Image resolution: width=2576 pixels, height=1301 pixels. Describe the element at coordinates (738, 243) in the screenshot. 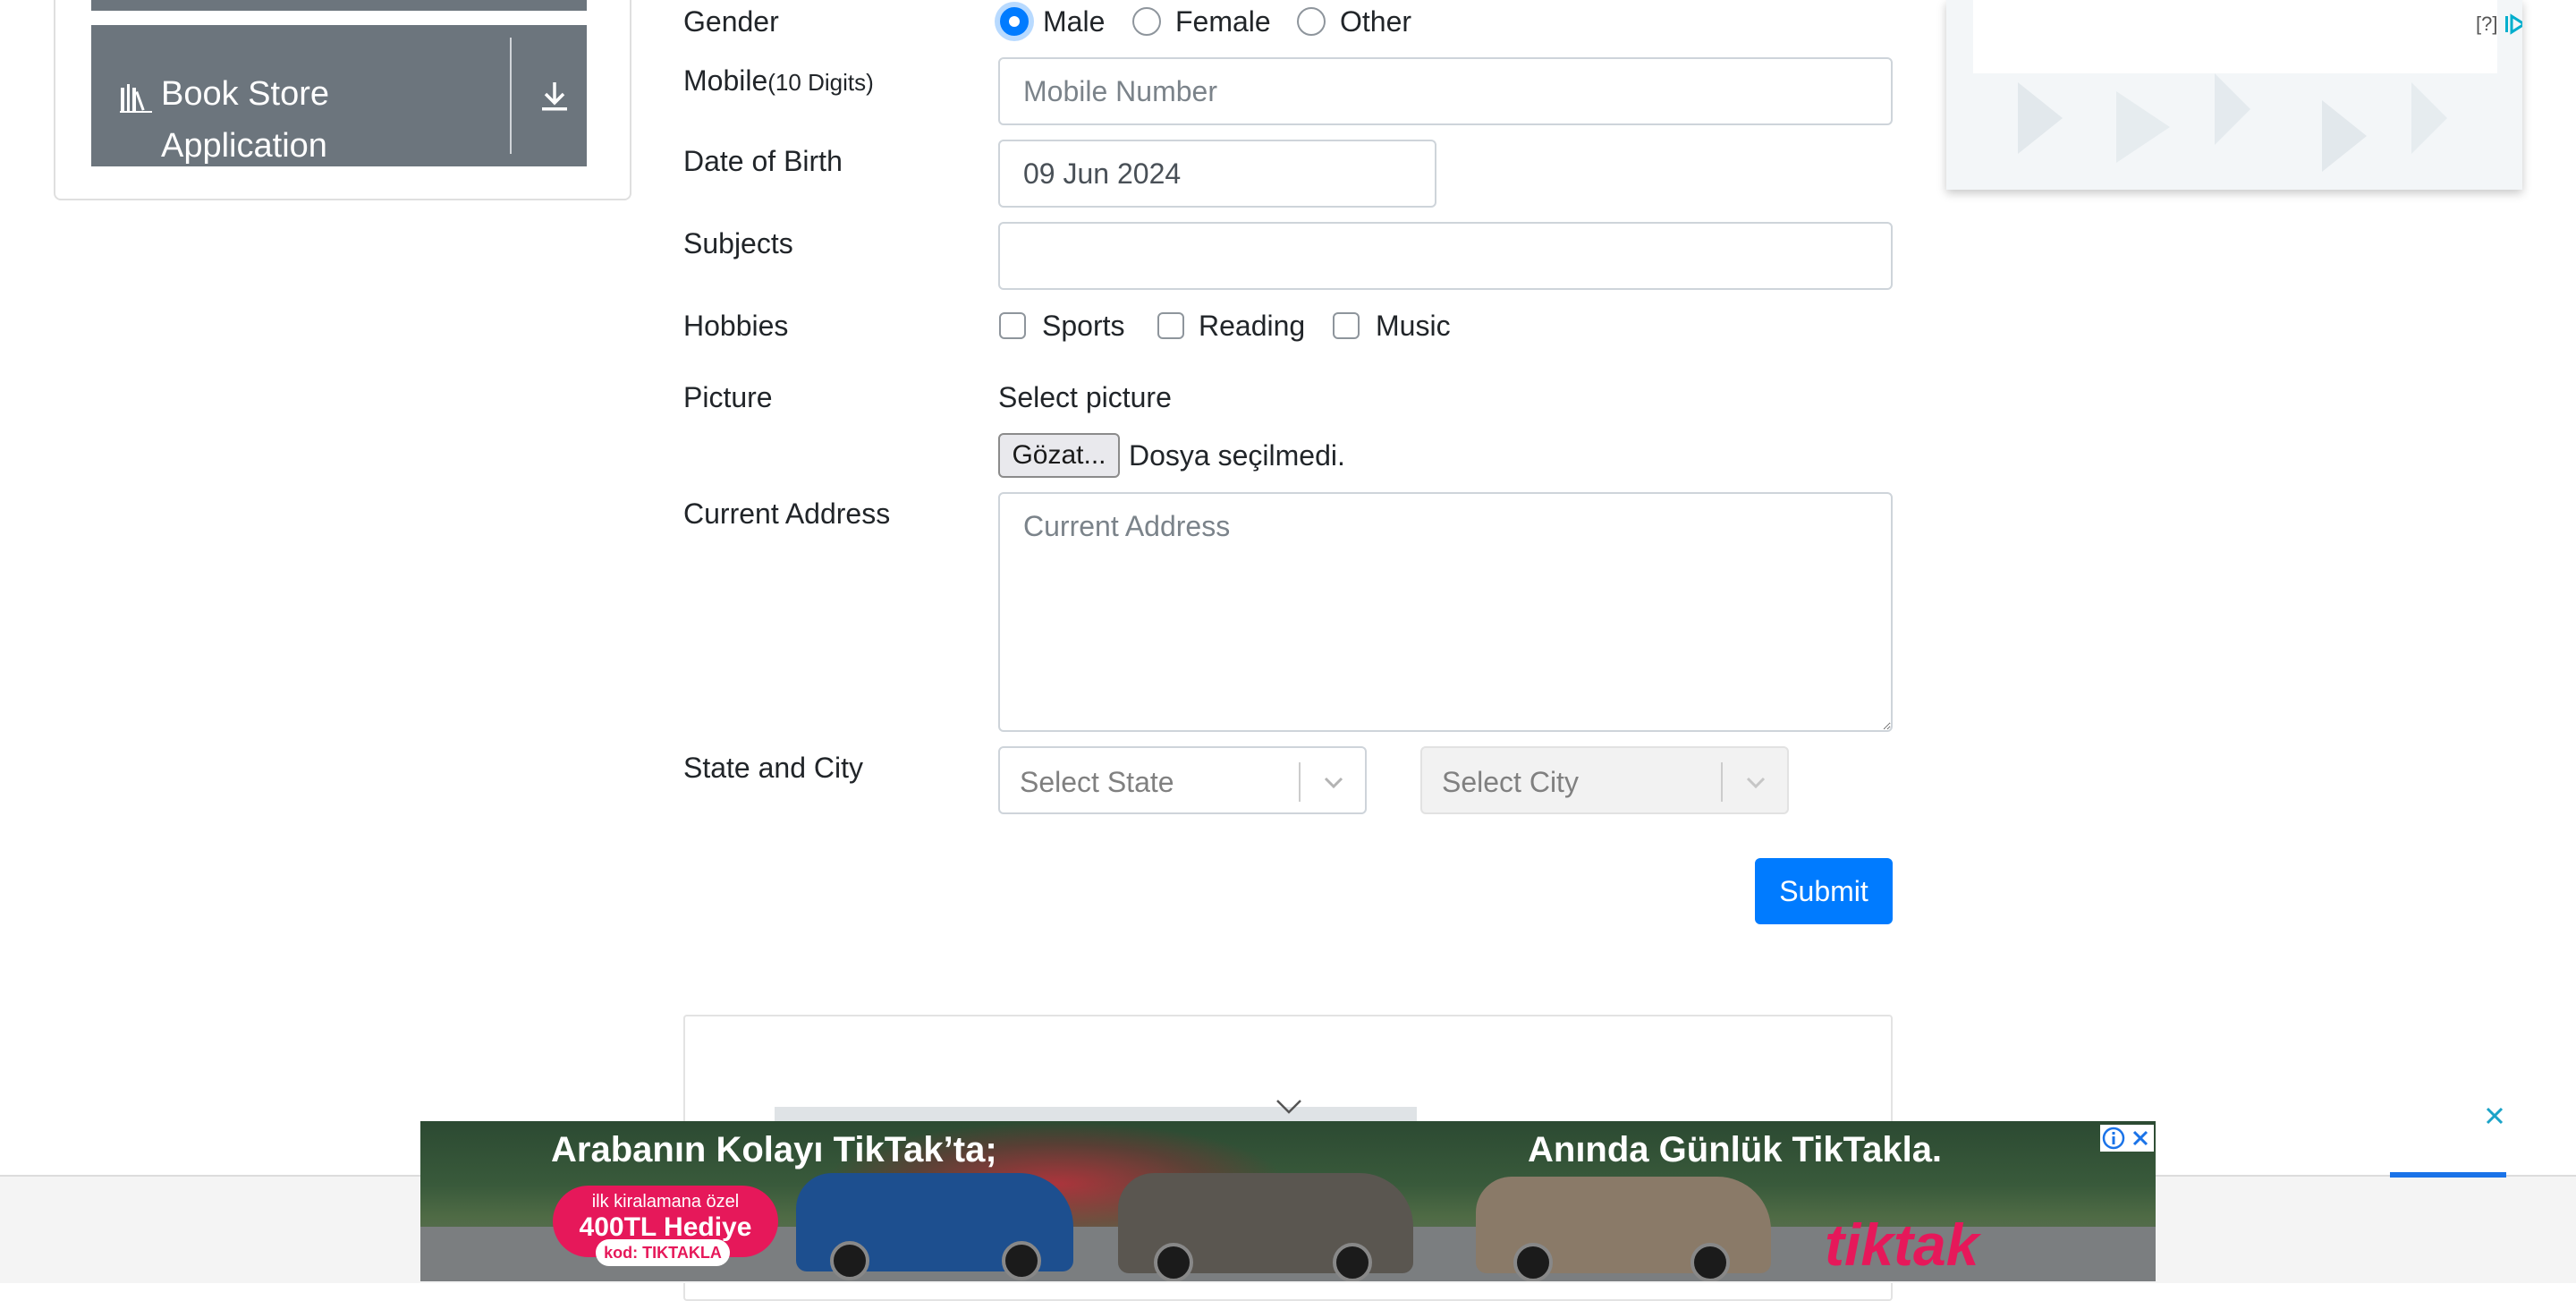

I see `subjects-label: Subjects` at that location.